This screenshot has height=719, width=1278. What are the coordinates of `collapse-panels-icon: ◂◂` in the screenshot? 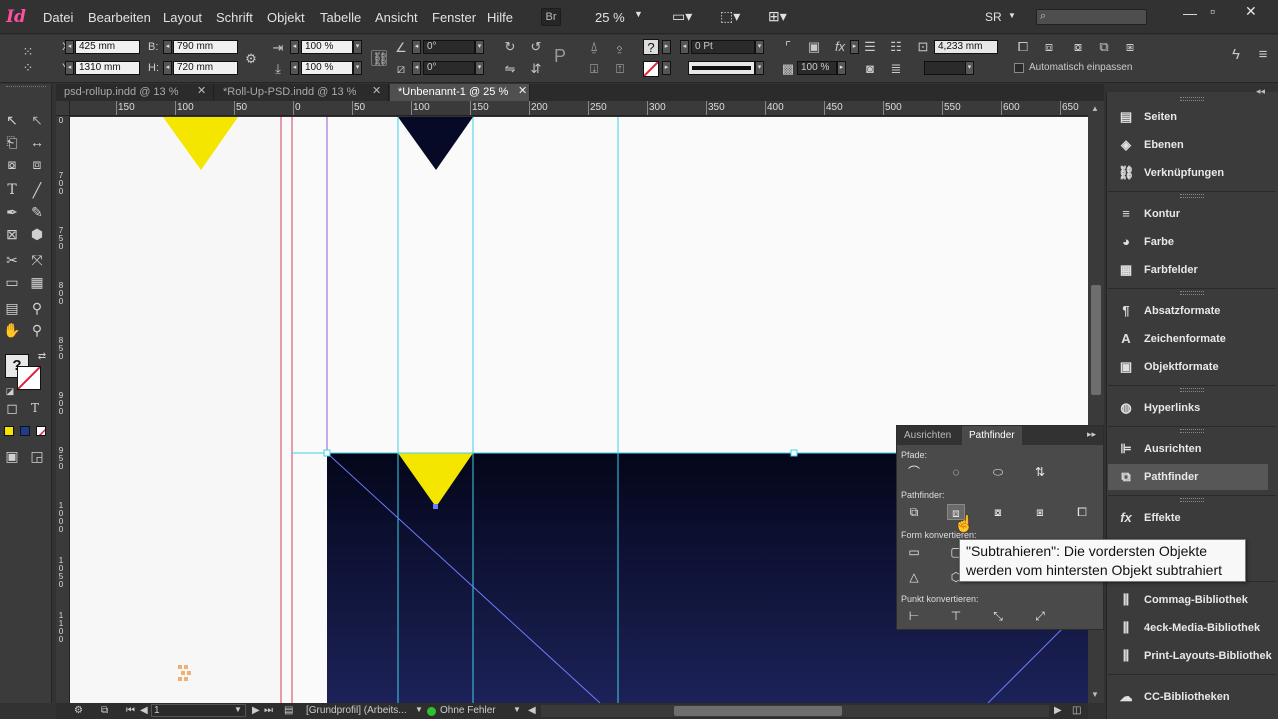 It's located at (1260, 91).